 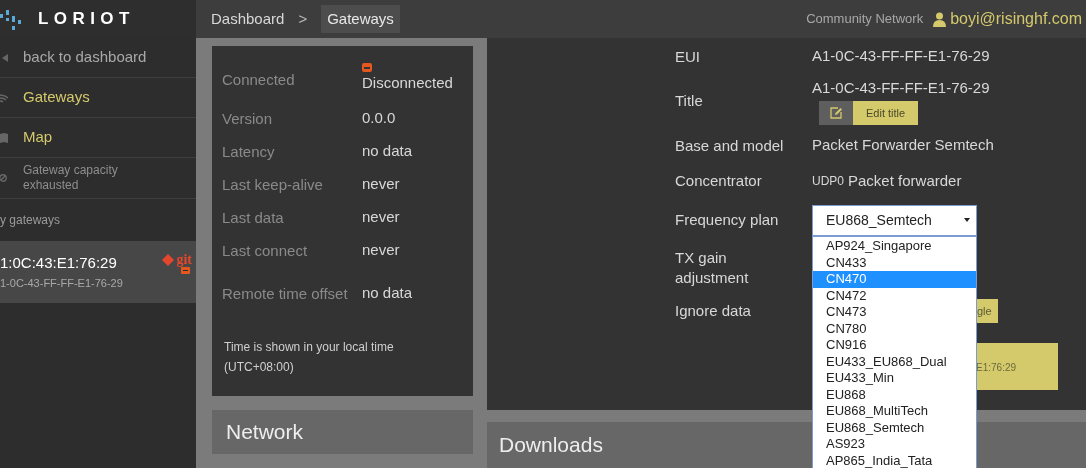 I want to click on dropdown-option: CN433, so click(x=894, y=262).